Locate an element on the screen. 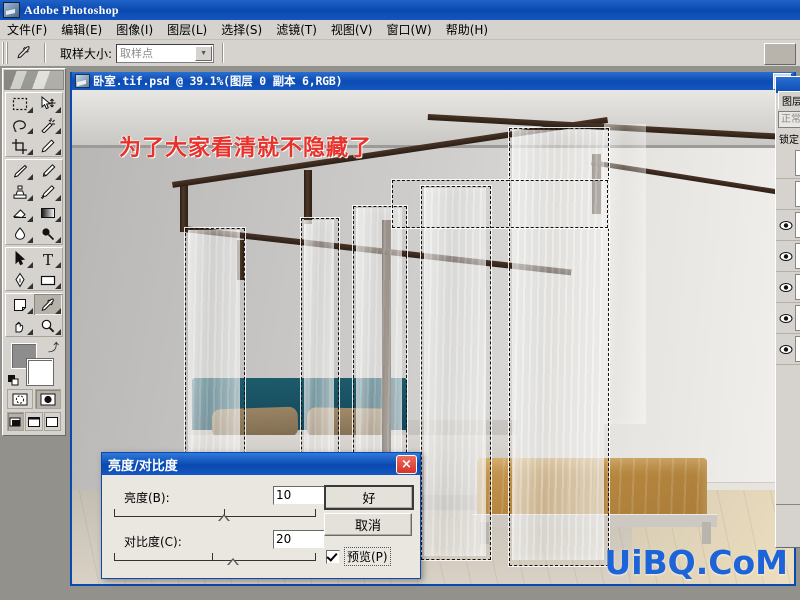 This screenshot has height=600, width=800. full-screen-with-menu-button is located at coordinates (34, 421).